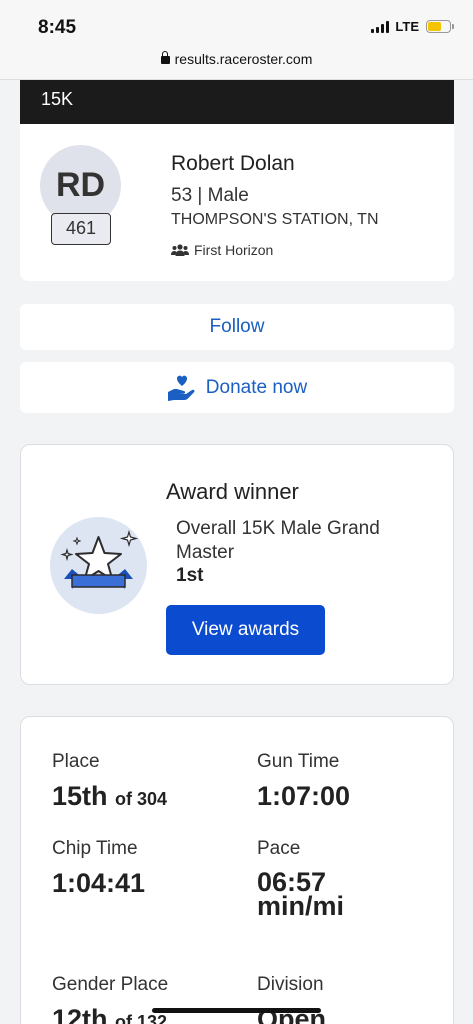  What do you see at coordinates (99, 883) in the screenshot?
I see `chip-time-value: 1:04:41` at bounding box center [99, 883].